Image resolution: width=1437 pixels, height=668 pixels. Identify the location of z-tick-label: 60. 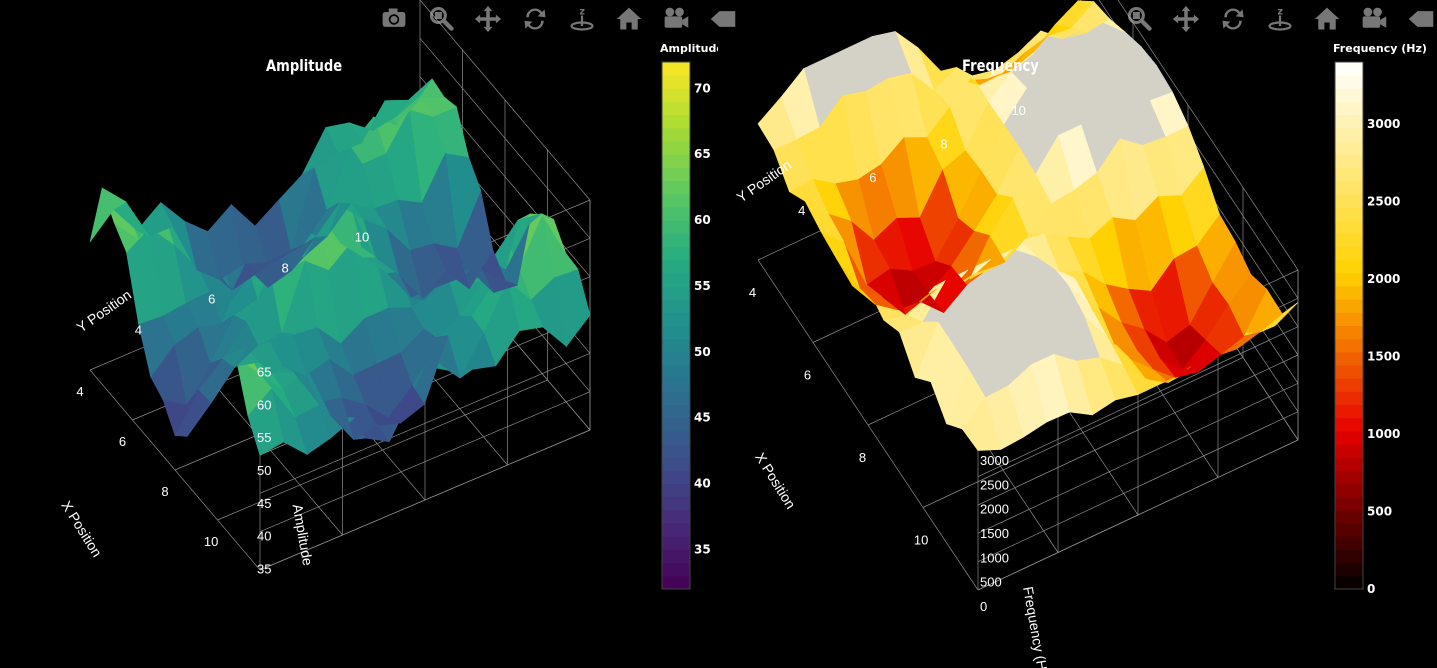
(264, 404).